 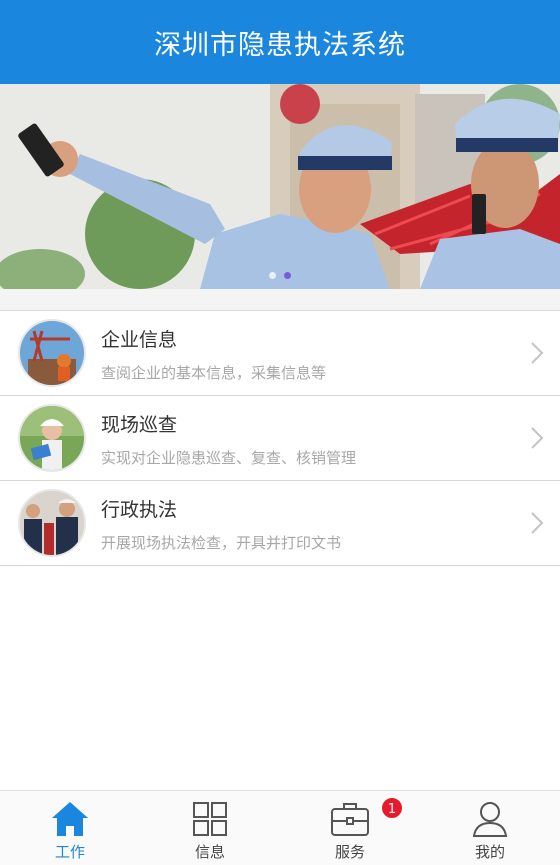 I want to click on toolbox-icon, so click(x=350, y=819).